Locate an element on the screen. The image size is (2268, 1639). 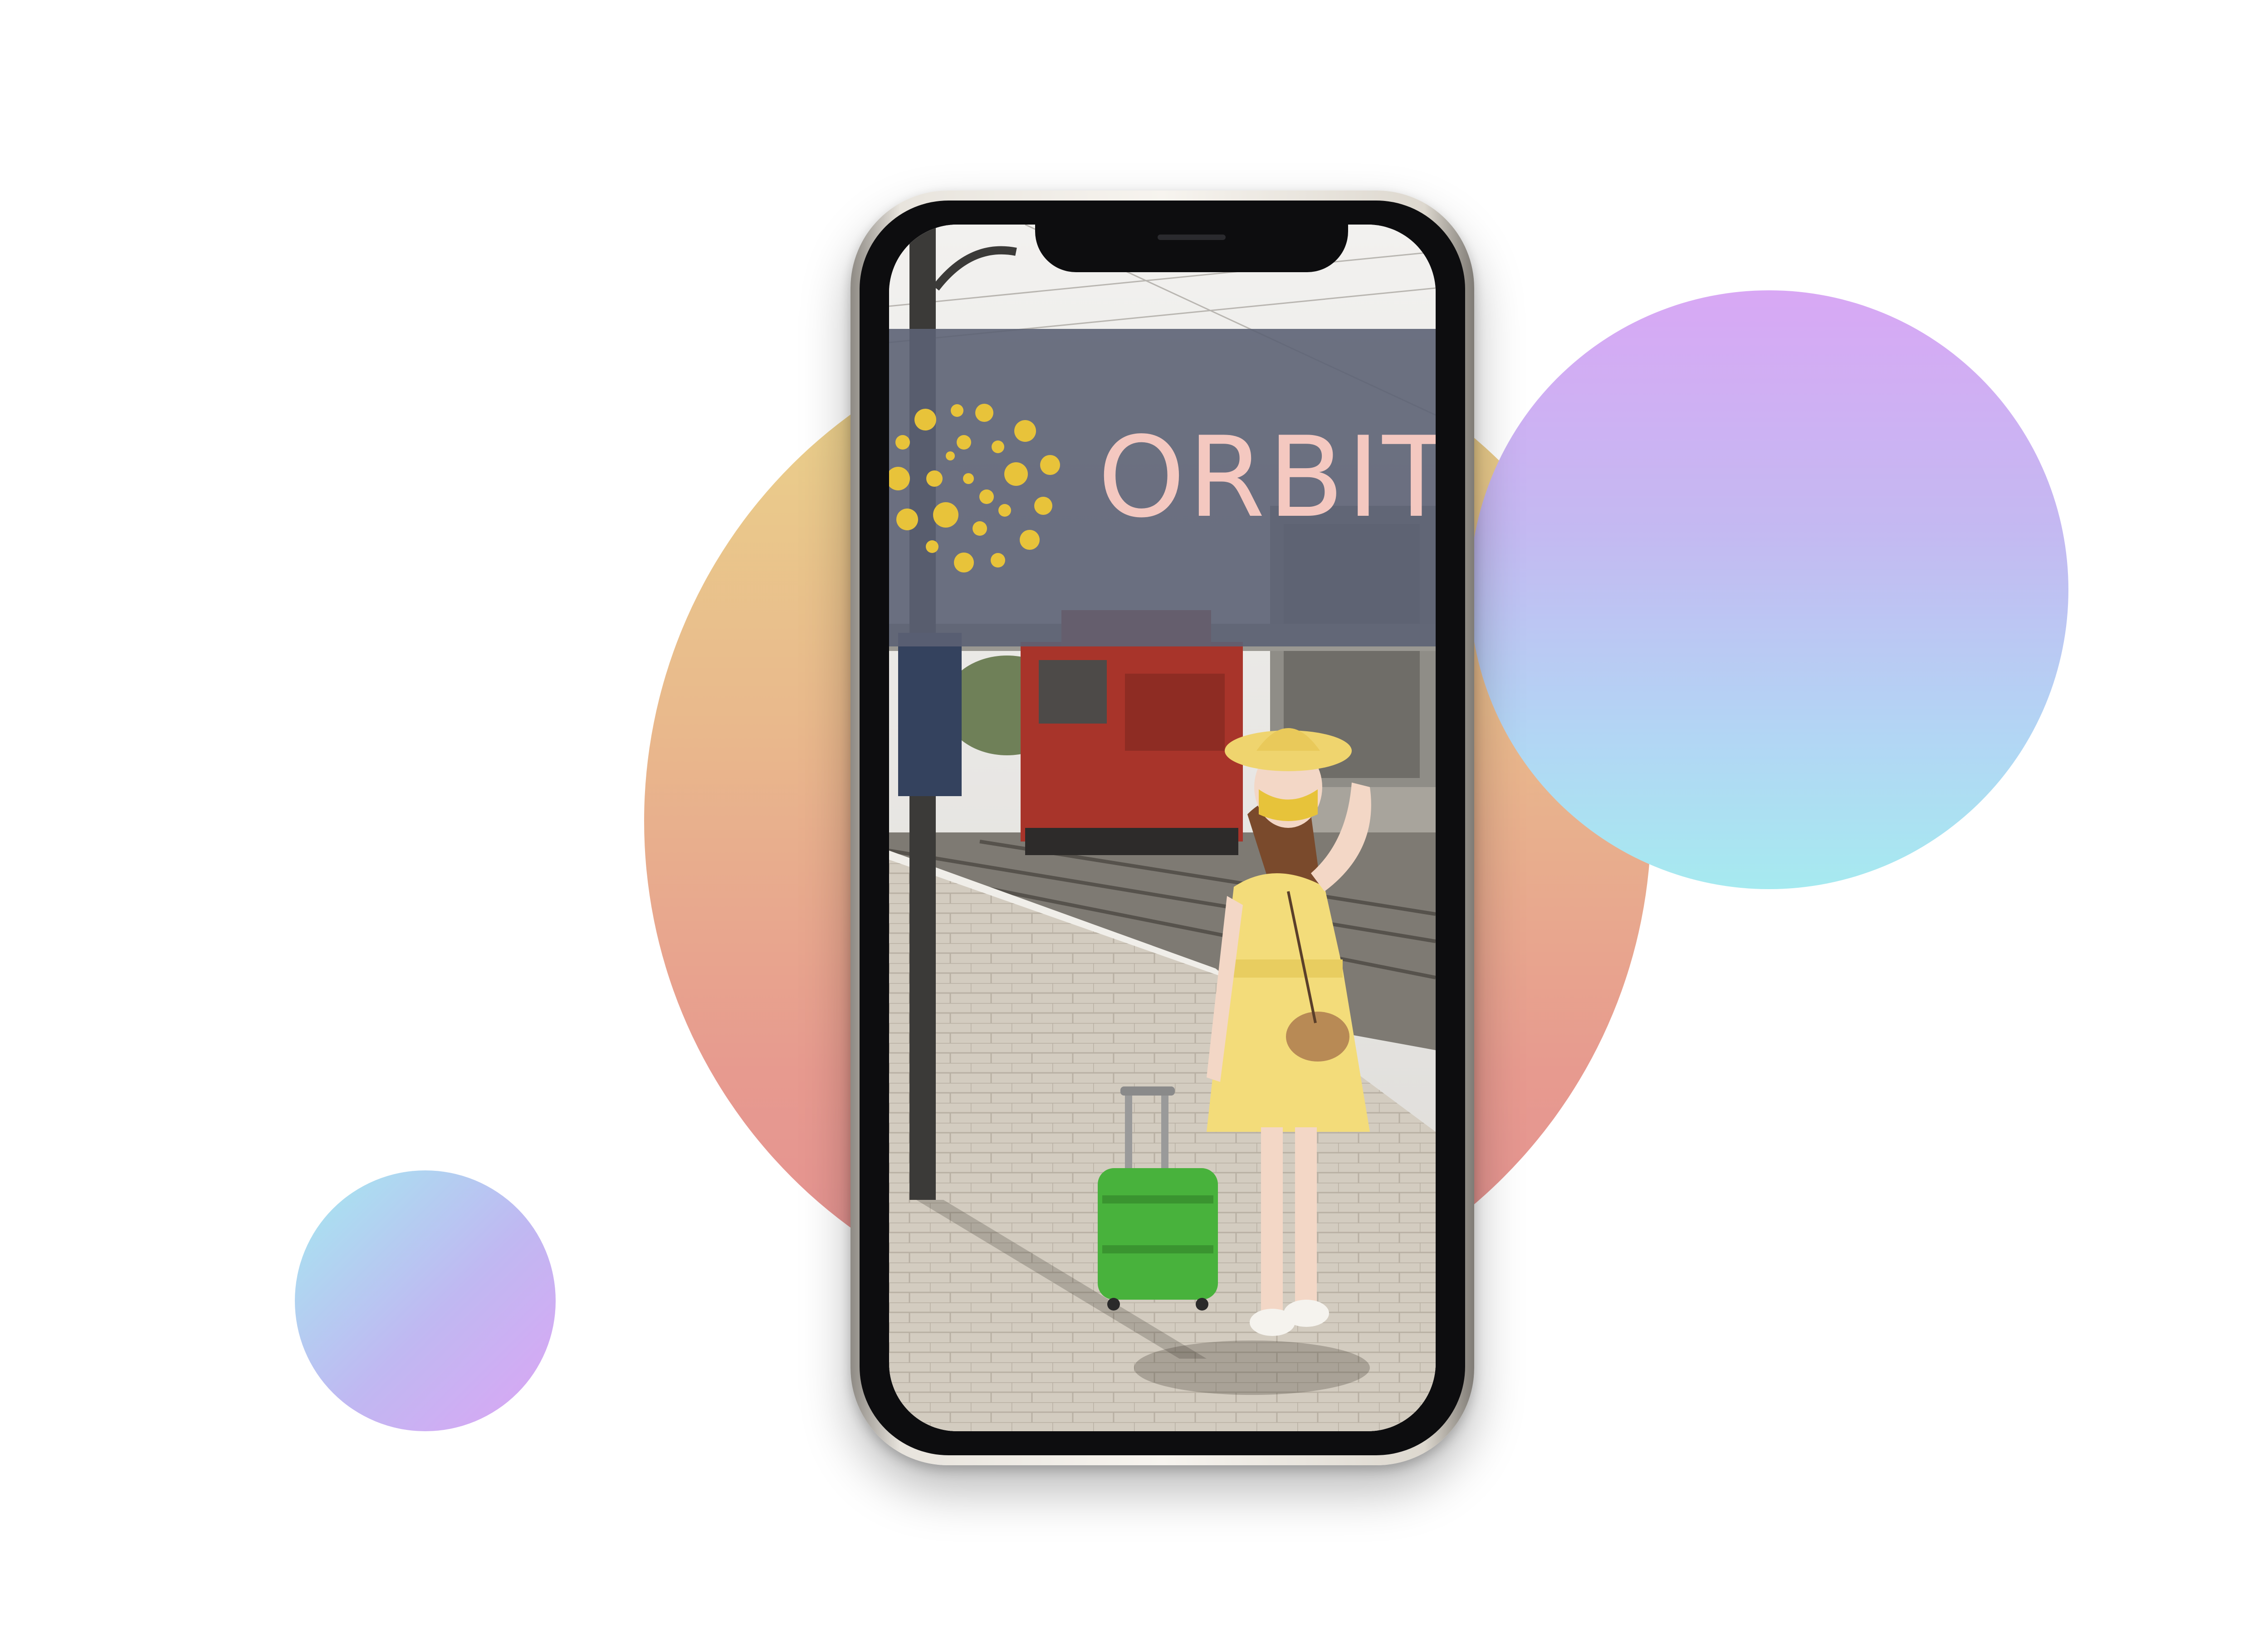
decor-circle-small is located at coordinates (426, 1300).